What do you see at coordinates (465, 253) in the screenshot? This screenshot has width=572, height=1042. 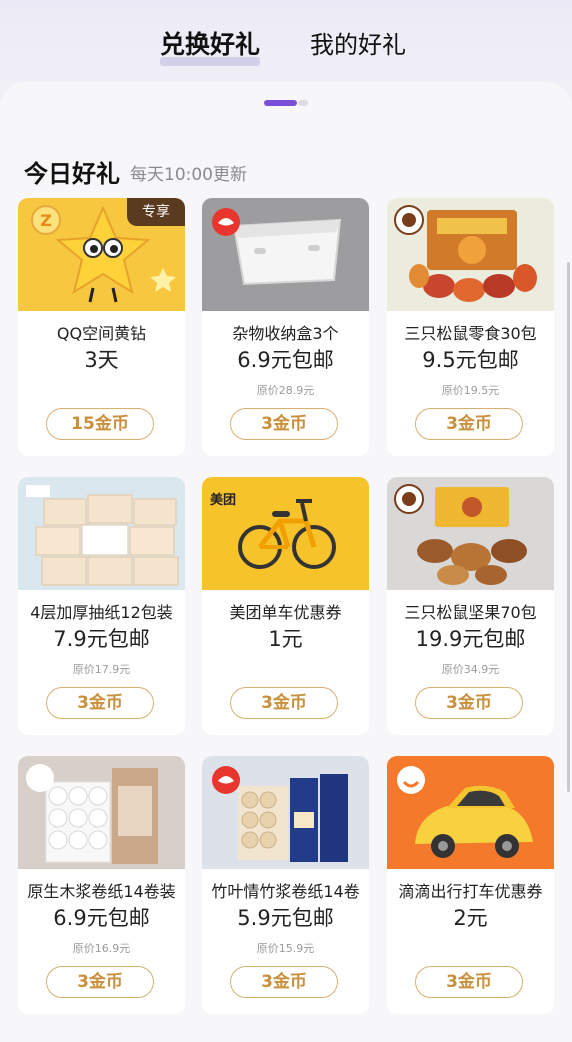 I see `snack-bags-icon` at bounding box center [465, 253].